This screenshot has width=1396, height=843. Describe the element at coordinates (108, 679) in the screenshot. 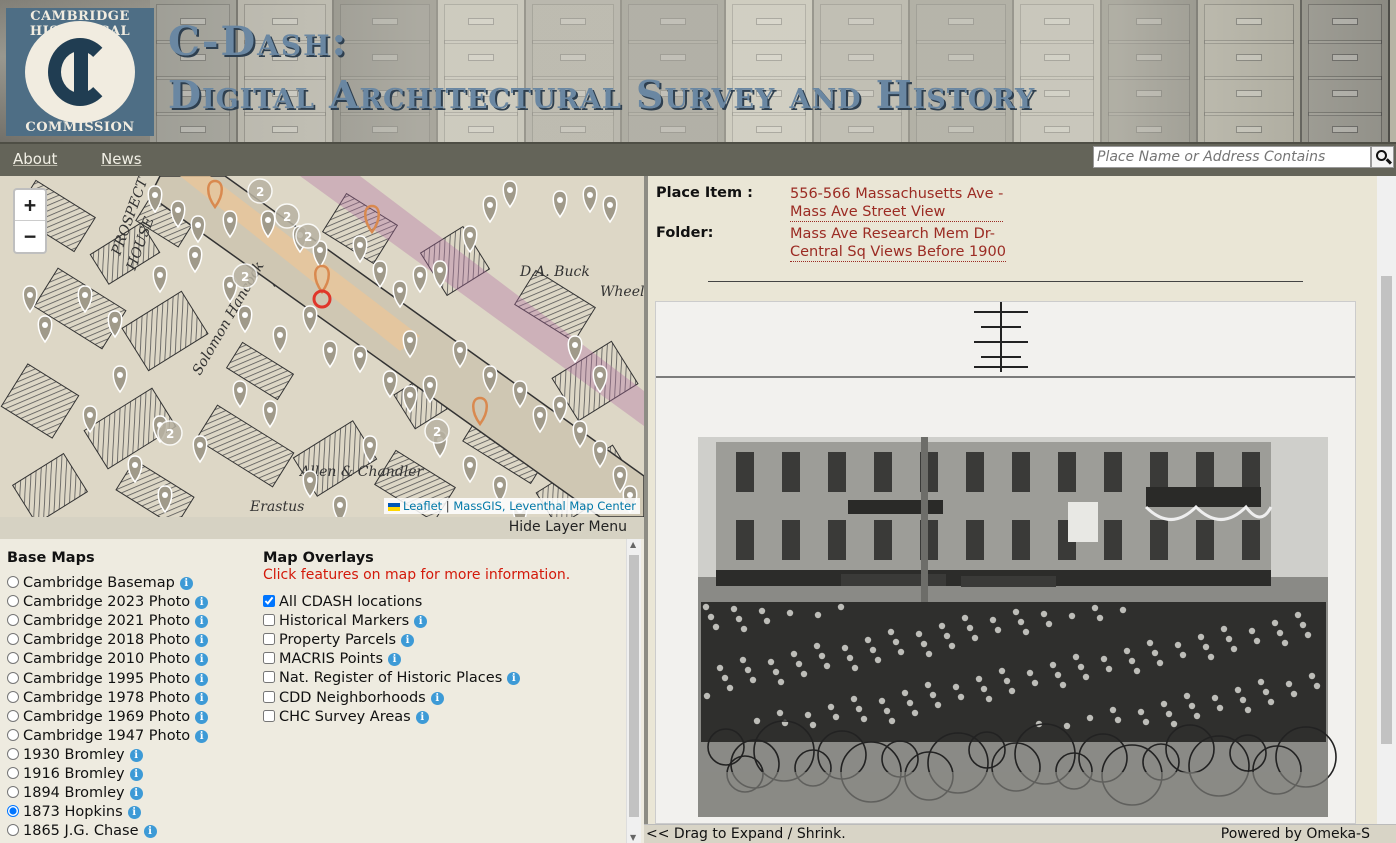

I see `base-map-option: Cambridge 1995 Photo i` at that location.